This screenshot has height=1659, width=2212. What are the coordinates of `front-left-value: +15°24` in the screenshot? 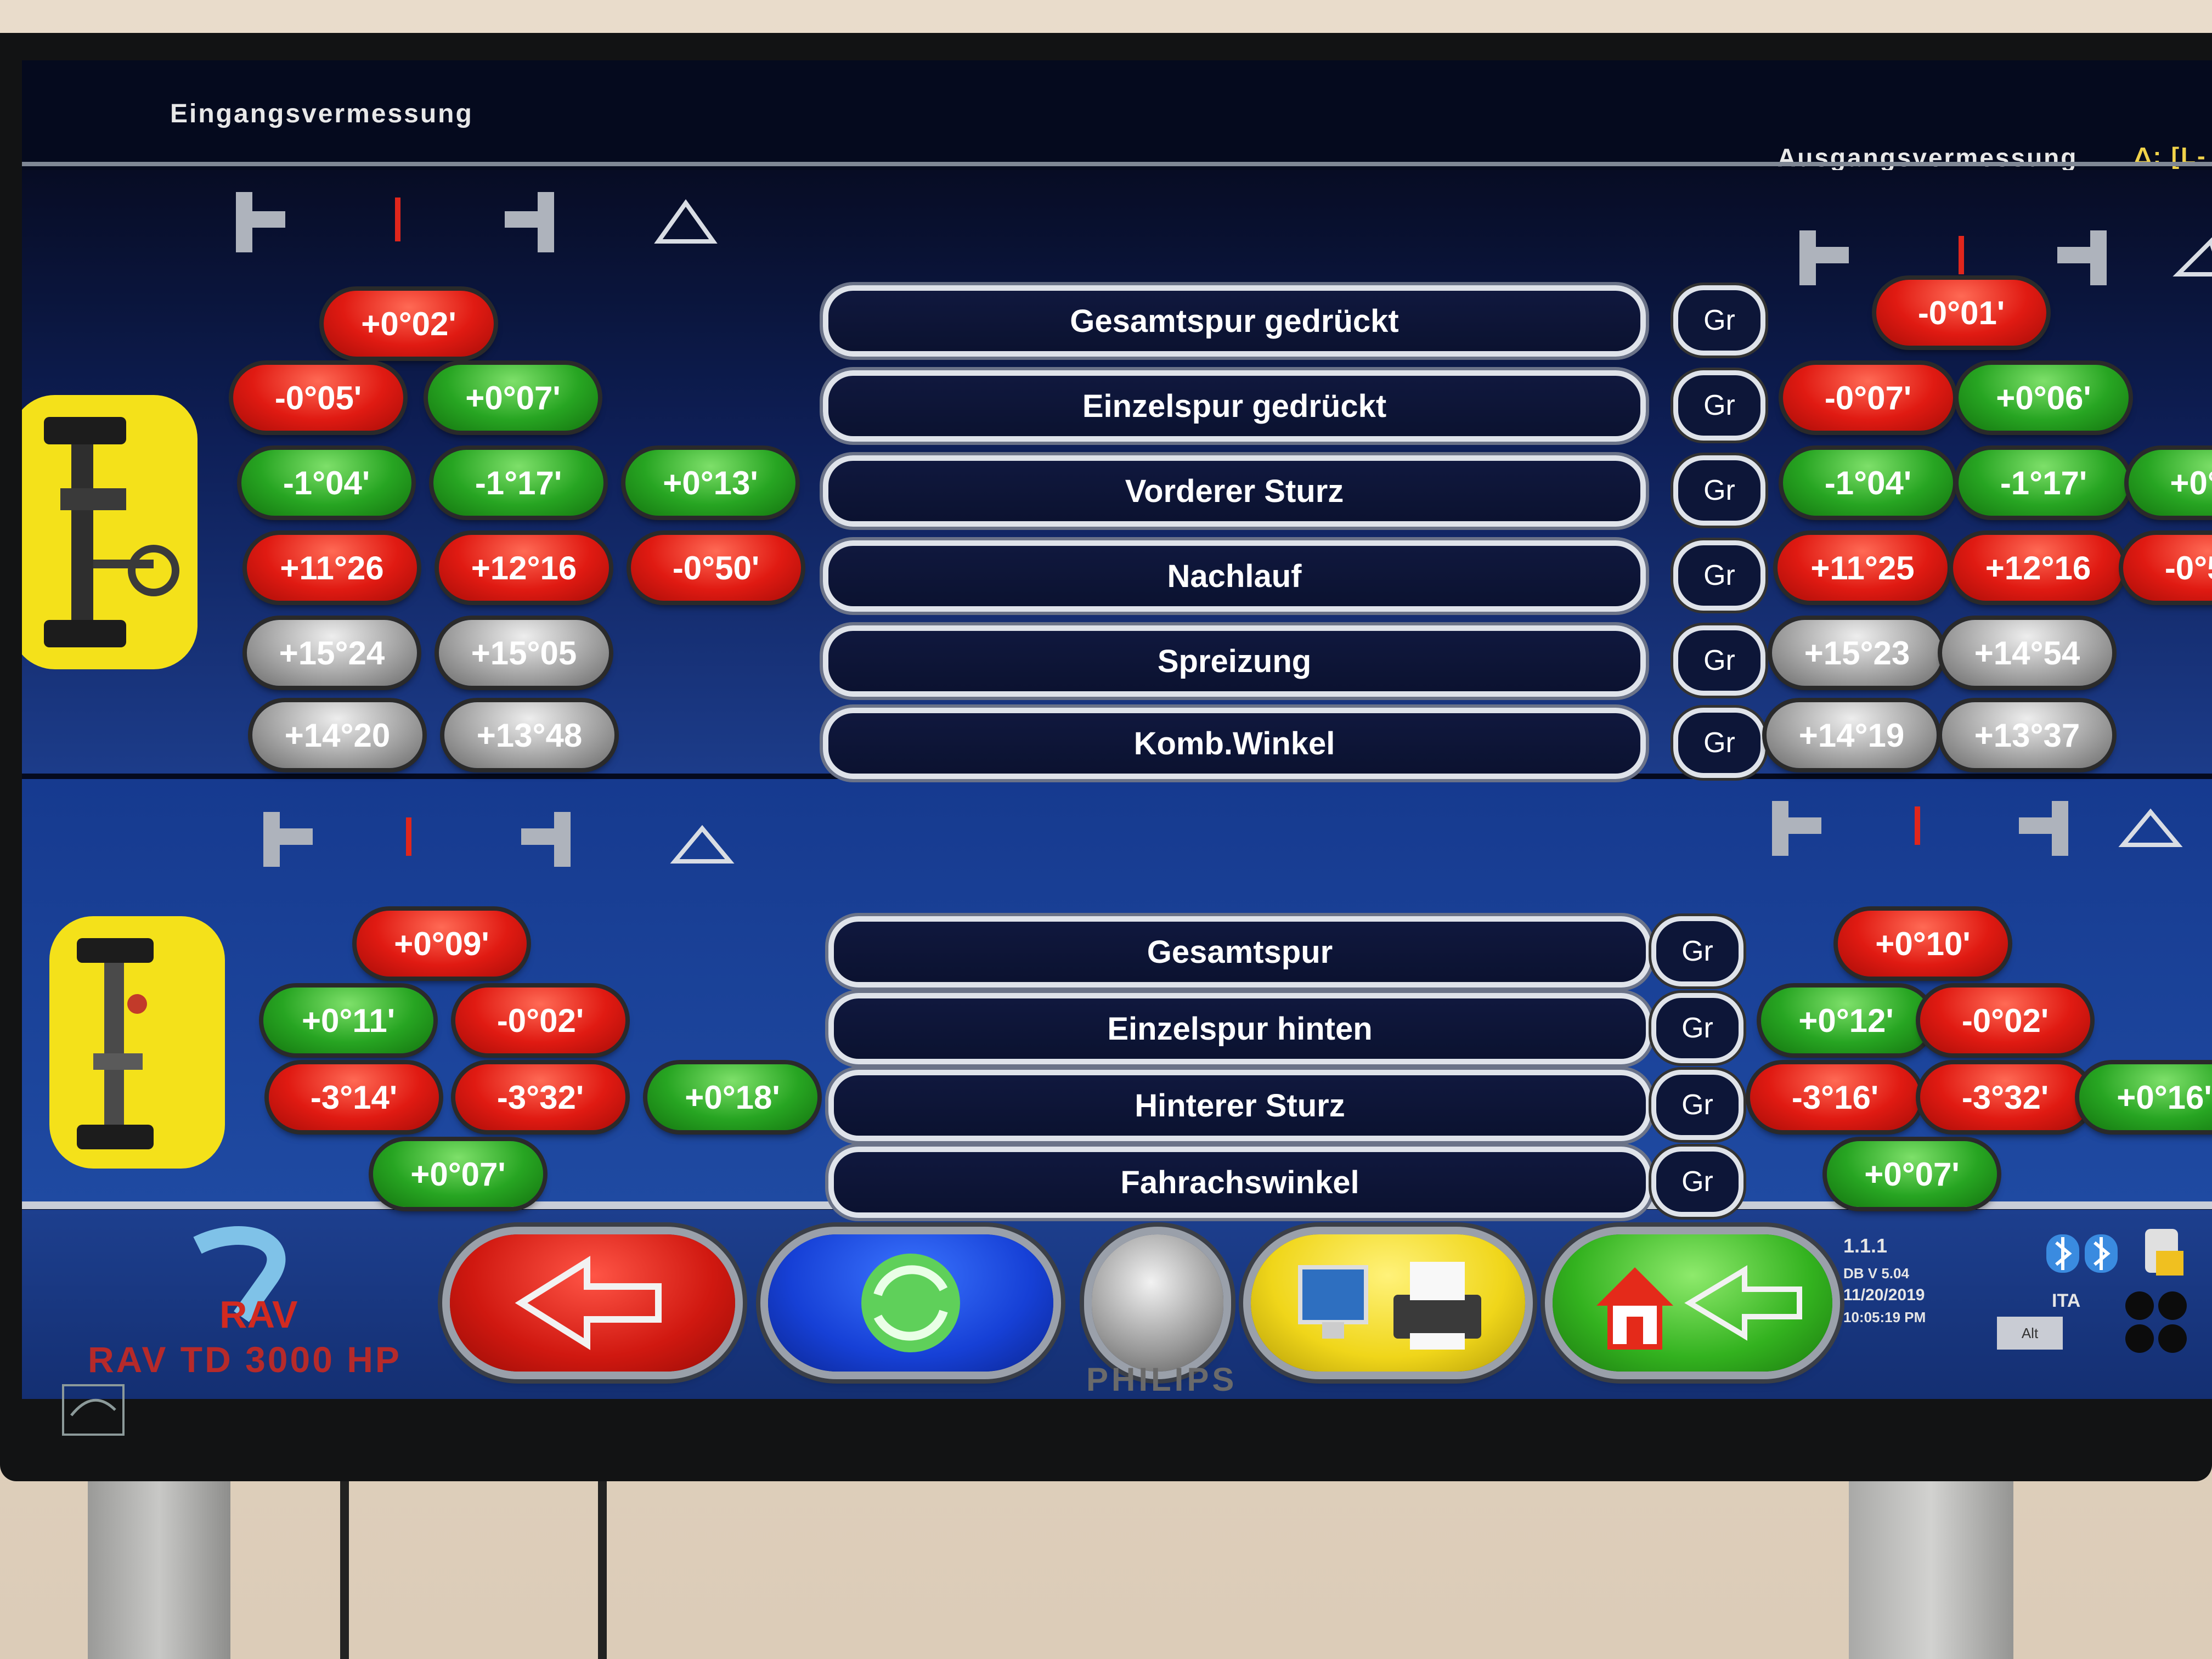 It's located at (332, 653).